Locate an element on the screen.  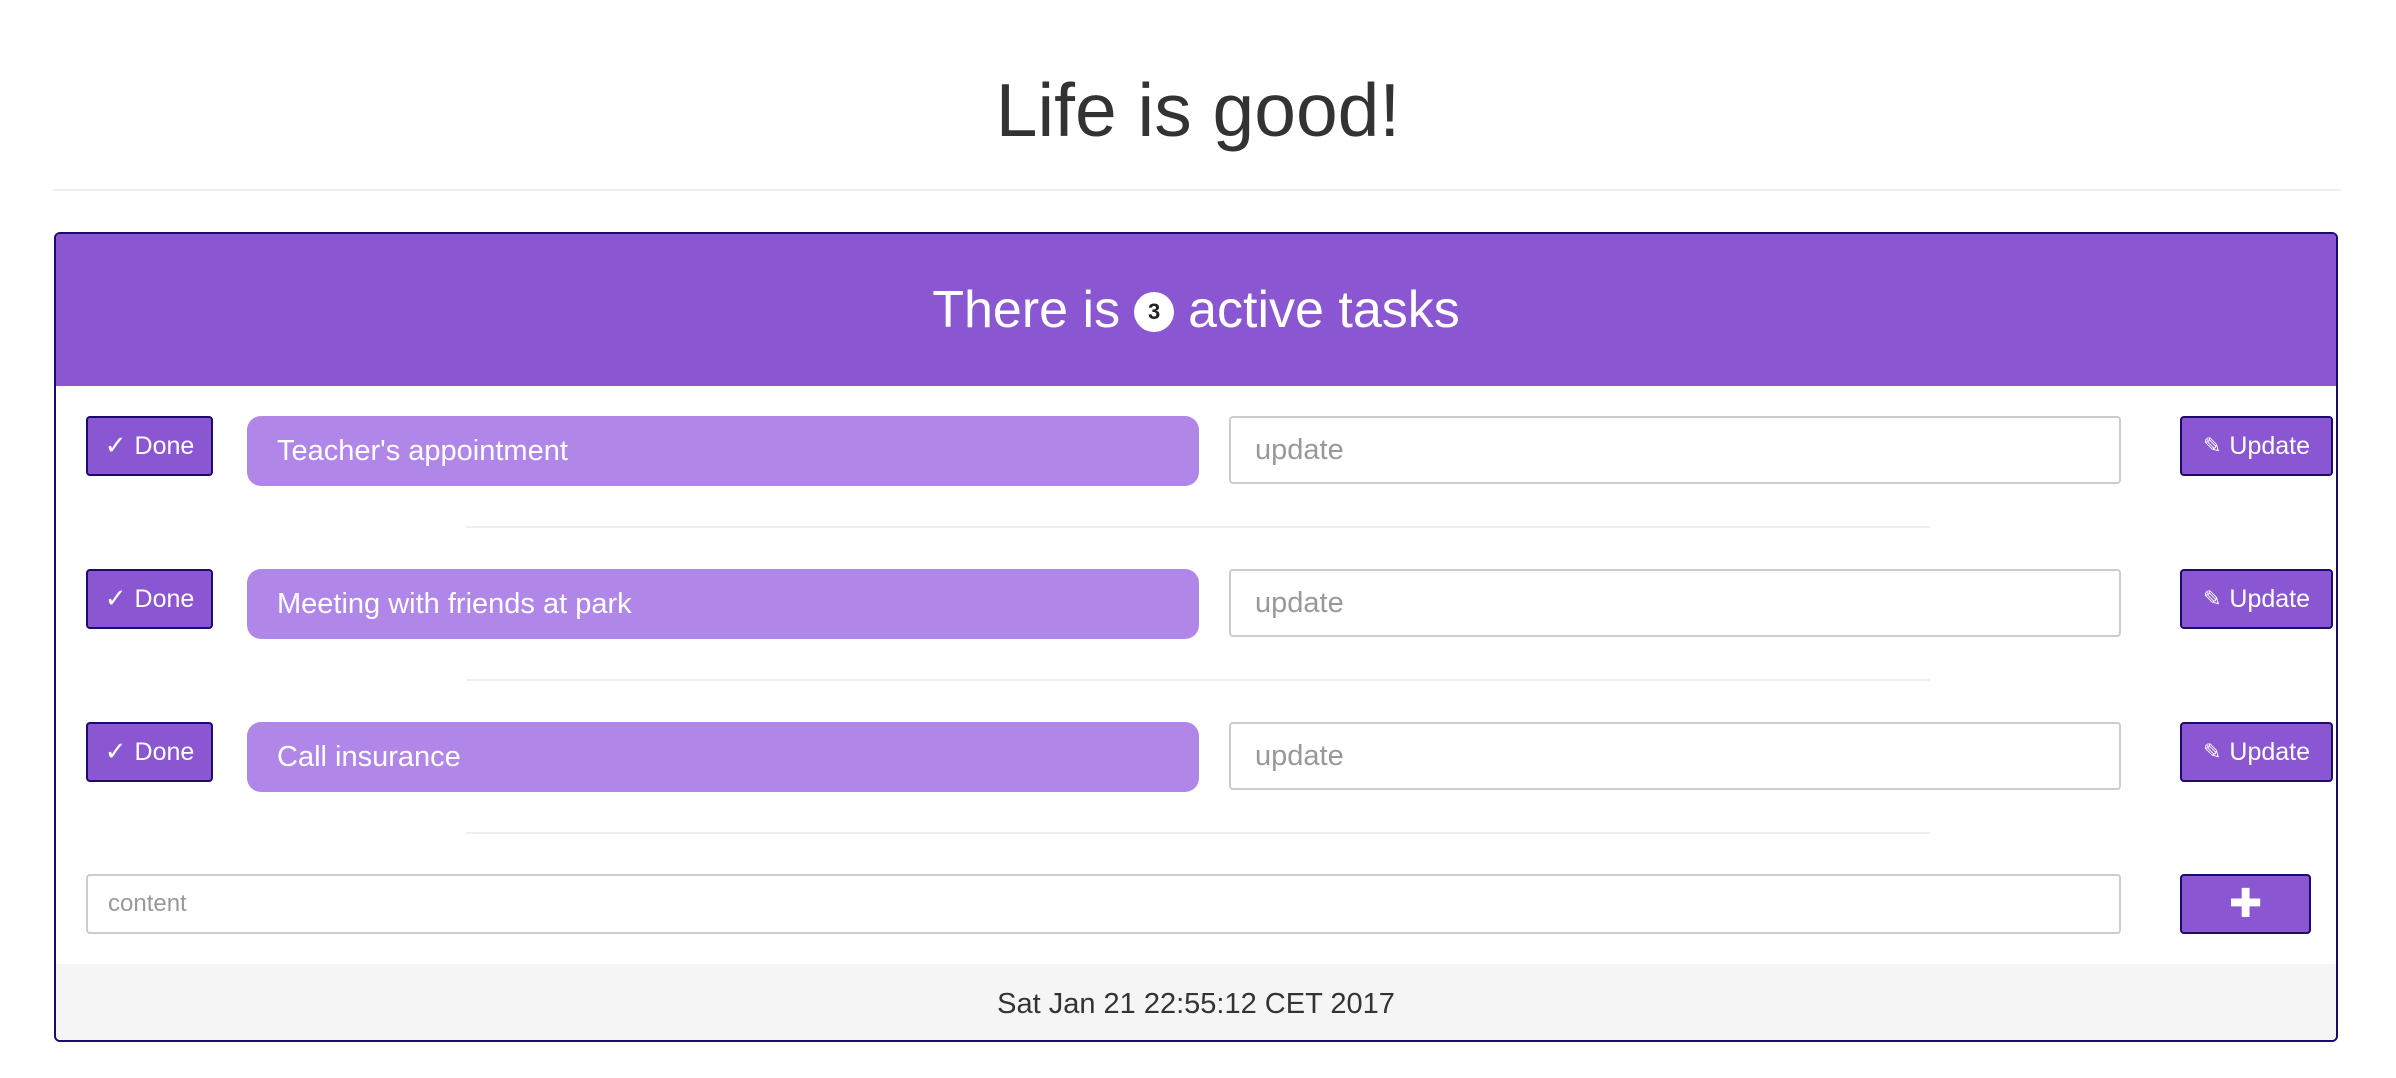
panel-footer: Sat Jan 21 22:55:12 CET 2017 is located at coordinates (1196, 1002).